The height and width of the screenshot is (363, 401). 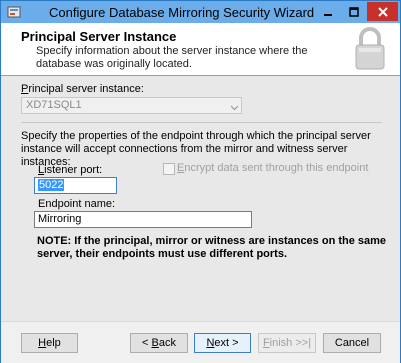 I want to click on help-button: Help, so click(x=49, y=343).